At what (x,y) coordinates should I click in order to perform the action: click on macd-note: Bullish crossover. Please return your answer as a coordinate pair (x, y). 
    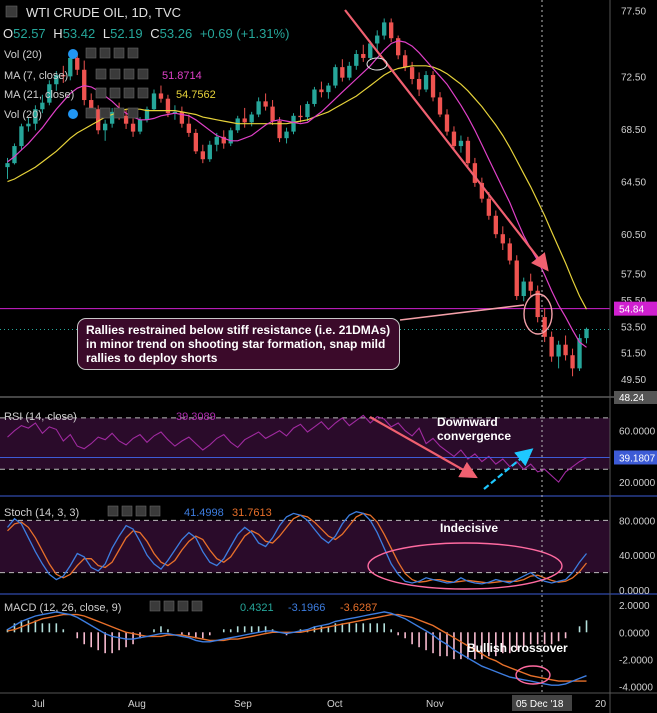
    Looking at the image, I should click on (517, 648).